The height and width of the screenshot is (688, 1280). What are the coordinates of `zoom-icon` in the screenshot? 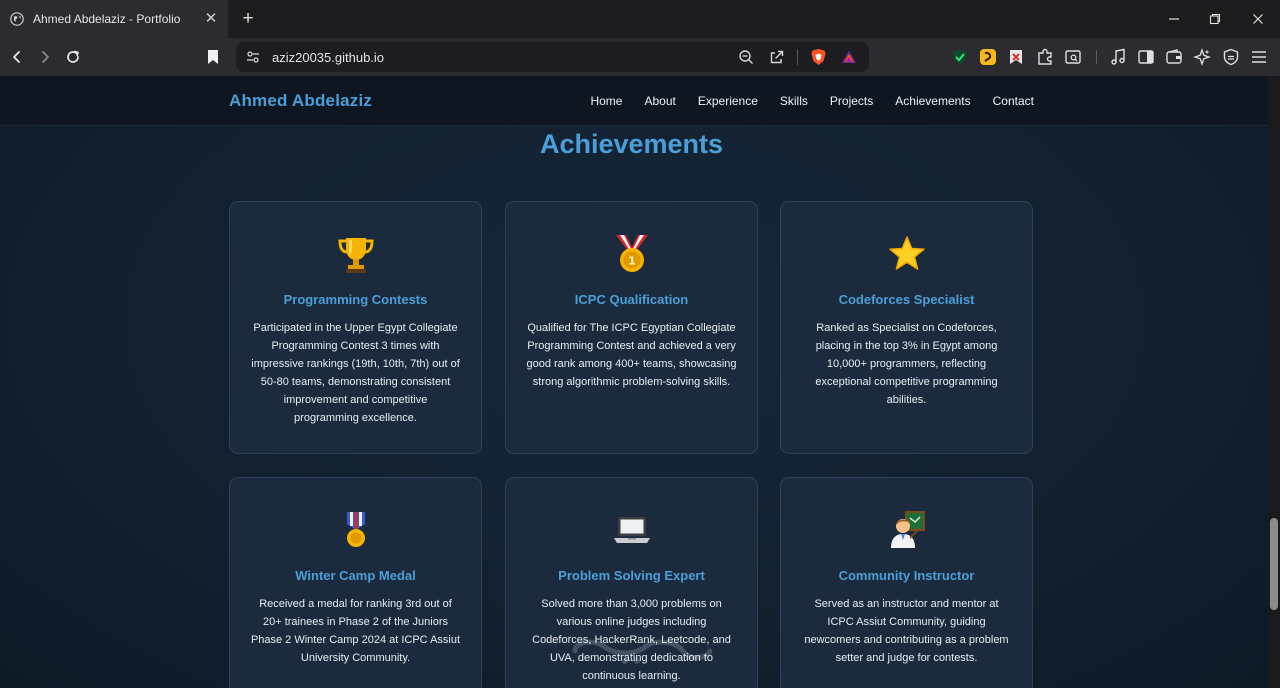 It's located at (746, 57).